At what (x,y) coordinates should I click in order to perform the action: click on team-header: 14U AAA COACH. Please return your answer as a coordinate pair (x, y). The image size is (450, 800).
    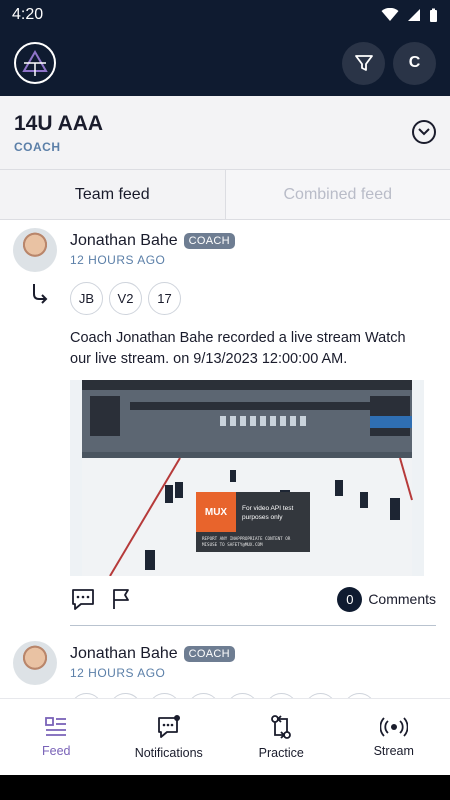
    Looking at the image, I should click on (225, 133).